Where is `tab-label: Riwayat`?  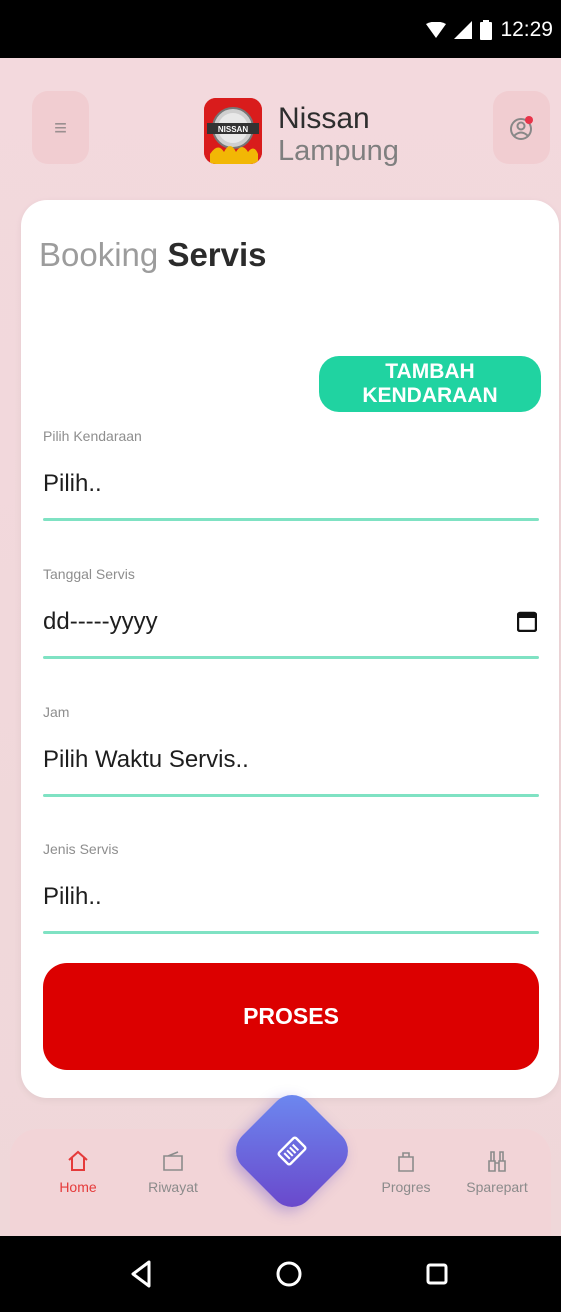 tab-label: Riwayat is located at coordinates (173, 1187).